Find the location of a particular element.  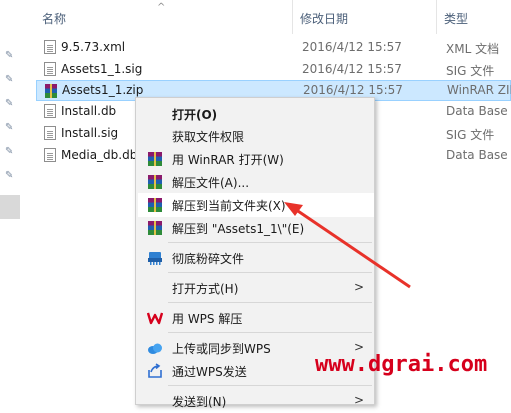

watermark-text: www.dgrai.com is located at coordinates (401, 364).